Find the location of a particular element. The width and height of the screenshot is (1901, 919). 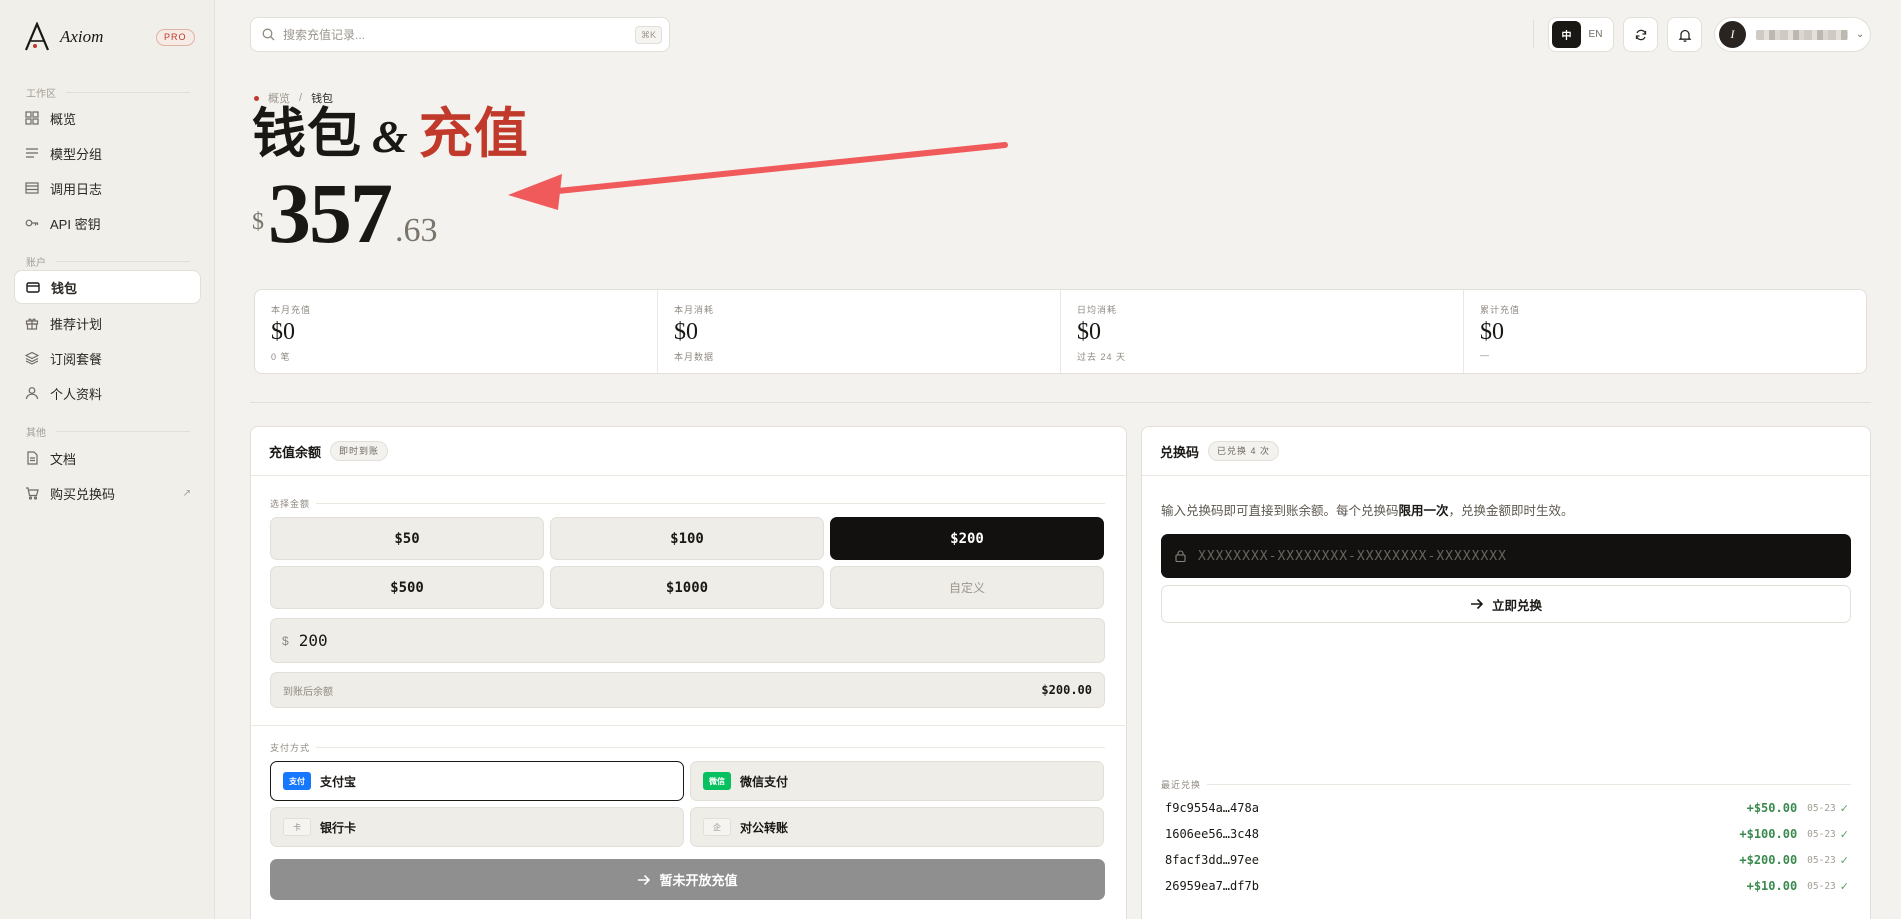

stat-label: 本月充值 is located at coordinates (291, 310).